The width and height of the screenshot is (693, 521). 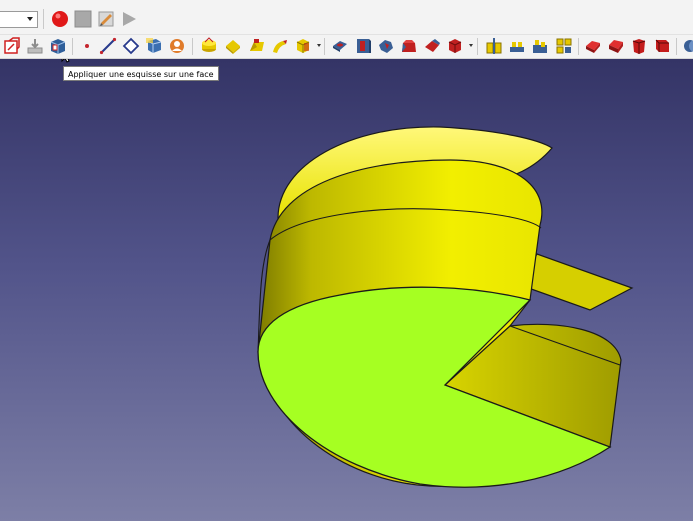 I want to click on chamfer-button, so click(x=616, y=46).